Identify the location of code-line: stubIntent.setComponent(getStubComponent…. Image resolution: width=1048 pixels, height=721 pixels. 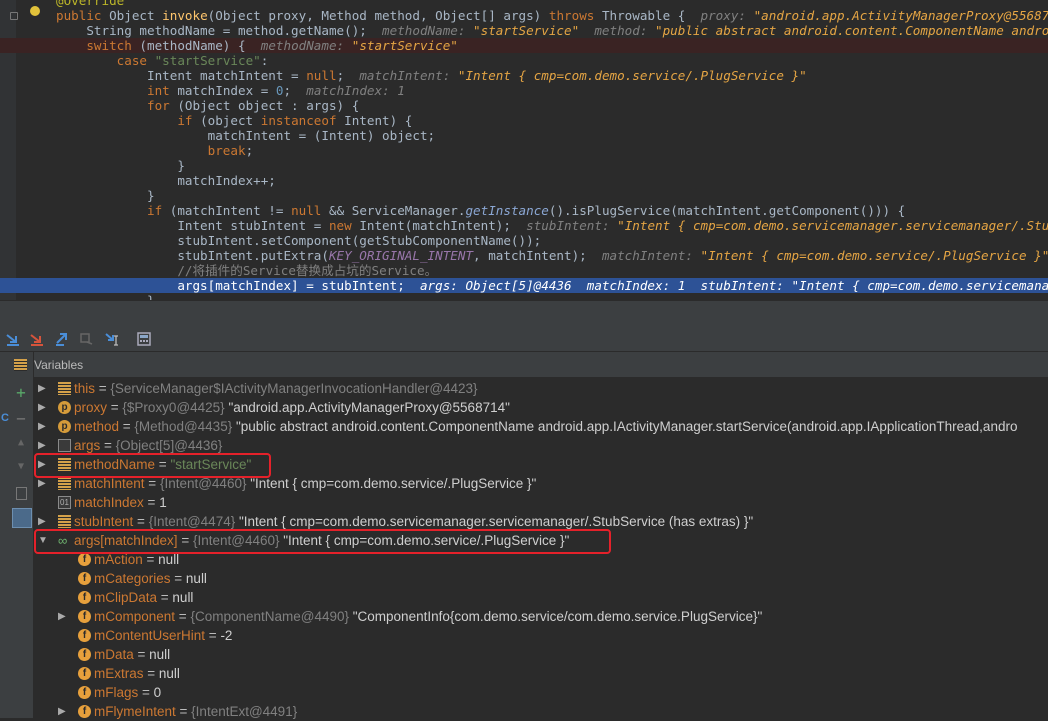
(524, 240).